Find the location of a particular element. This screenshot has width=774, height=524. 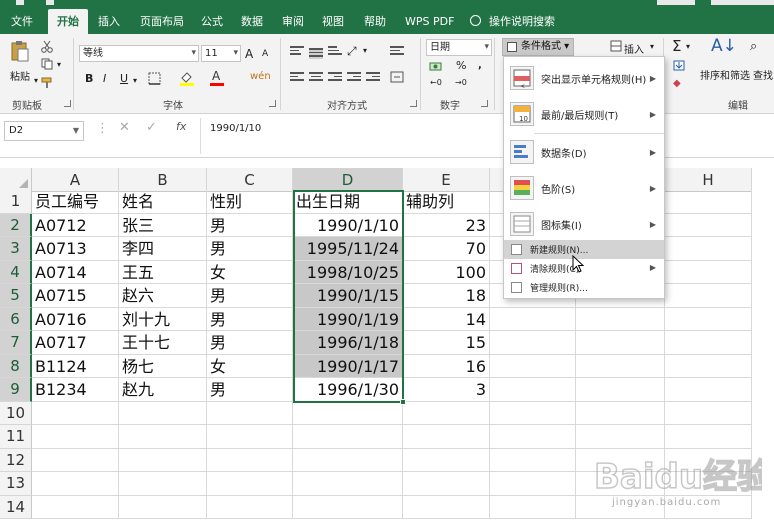

cell-g11 is located at coordinates (620, 437).